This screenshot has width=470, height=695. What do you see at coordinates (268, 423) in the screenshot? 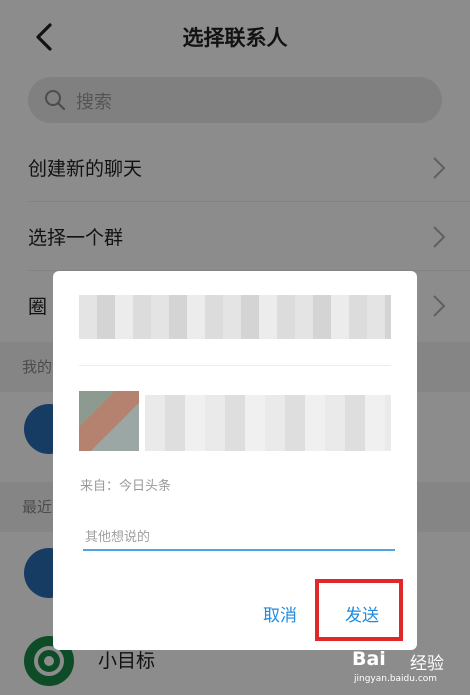
I see `shared-content-title-blurred` at bounding box center [268, 423].